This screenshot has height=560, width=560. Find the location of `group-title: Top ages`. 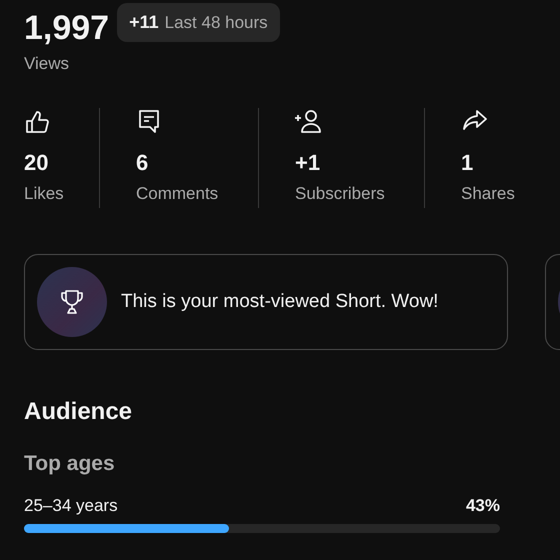

group-title: Top ages is located at coordinates (70, 464).